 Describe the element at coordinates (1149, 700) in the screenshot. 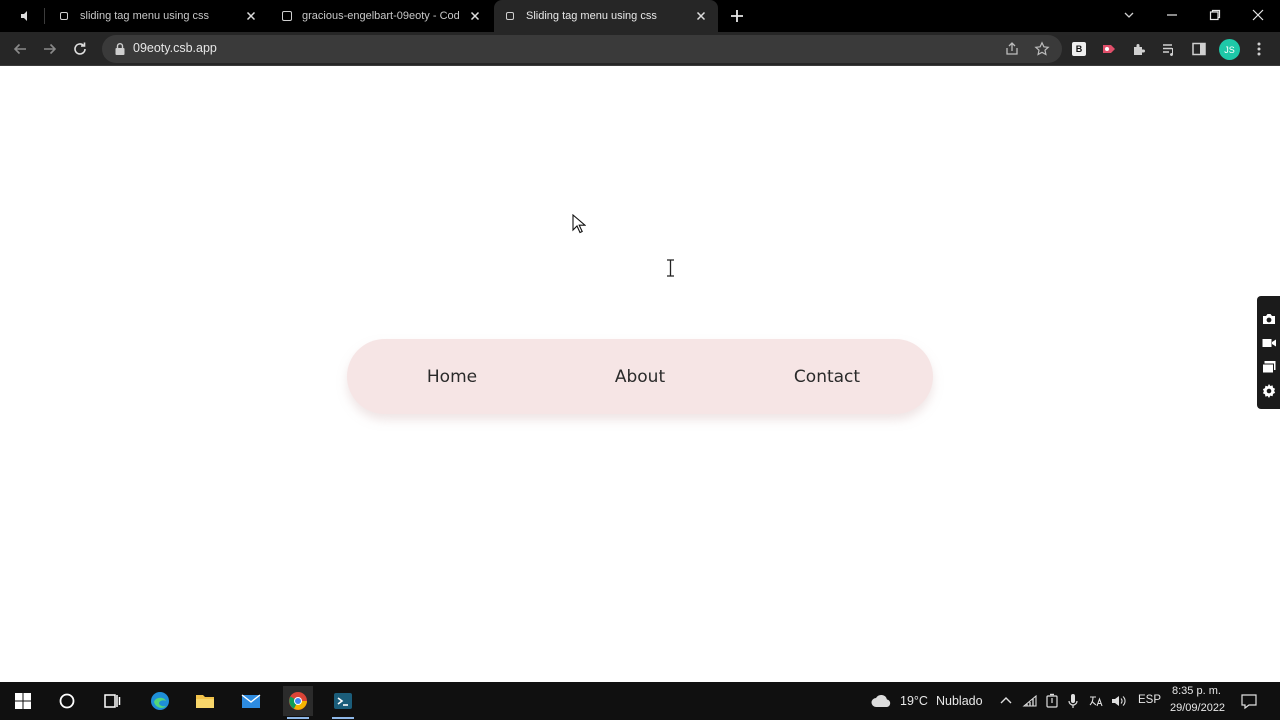

I see `input-language: ESP` at that location.